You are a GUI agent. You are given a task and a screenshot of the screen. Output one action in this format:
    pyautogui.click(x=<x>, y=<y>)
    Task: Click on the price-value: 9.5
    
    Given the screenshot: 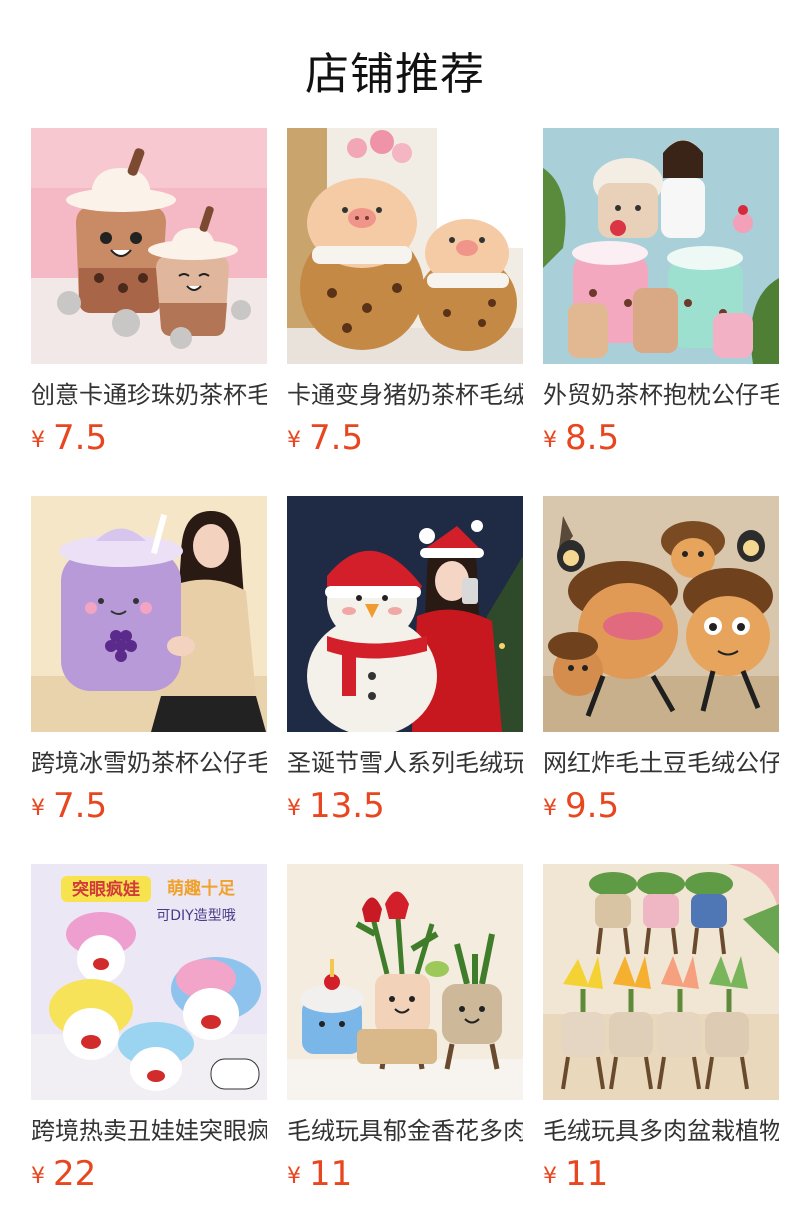 What is the action you would take?
    pyautogui.click(x=592, y=806)
    